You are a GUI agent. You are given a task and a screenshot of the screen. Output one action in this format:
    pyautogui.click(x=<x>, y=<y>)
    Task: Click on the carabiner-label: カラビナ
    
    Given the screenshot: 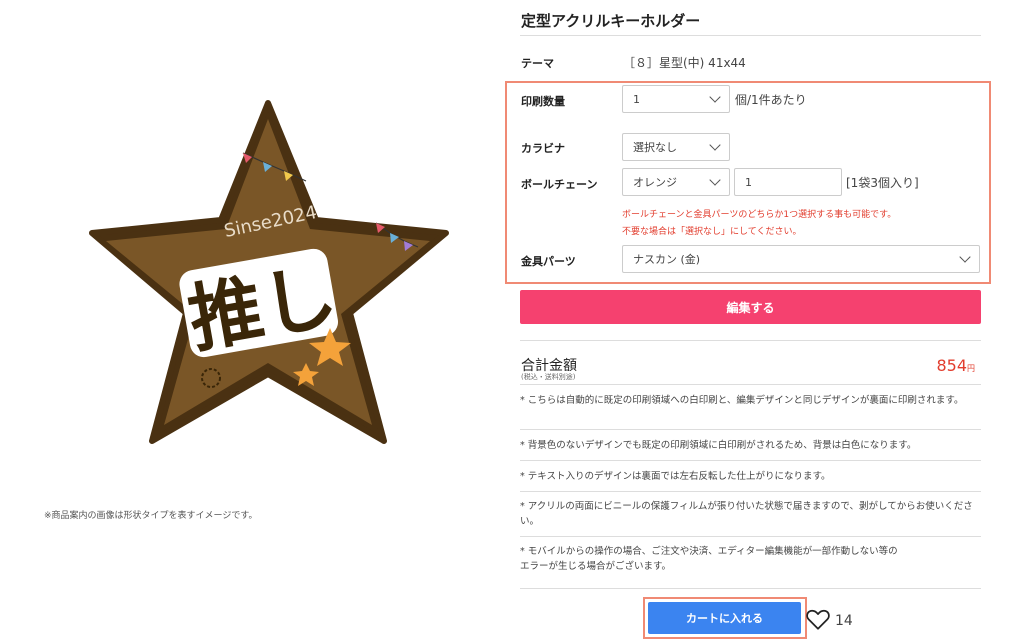 What is the action you would take?
    pyautogui.click(x=543, y=148)
    